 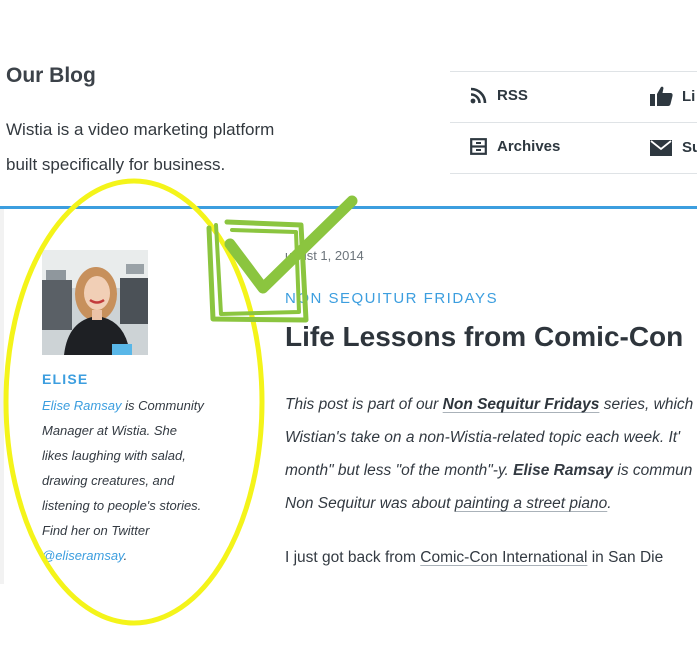 I want to click on blog-links-grid: RSS Li Archives Su, so click(x=573, y=122).